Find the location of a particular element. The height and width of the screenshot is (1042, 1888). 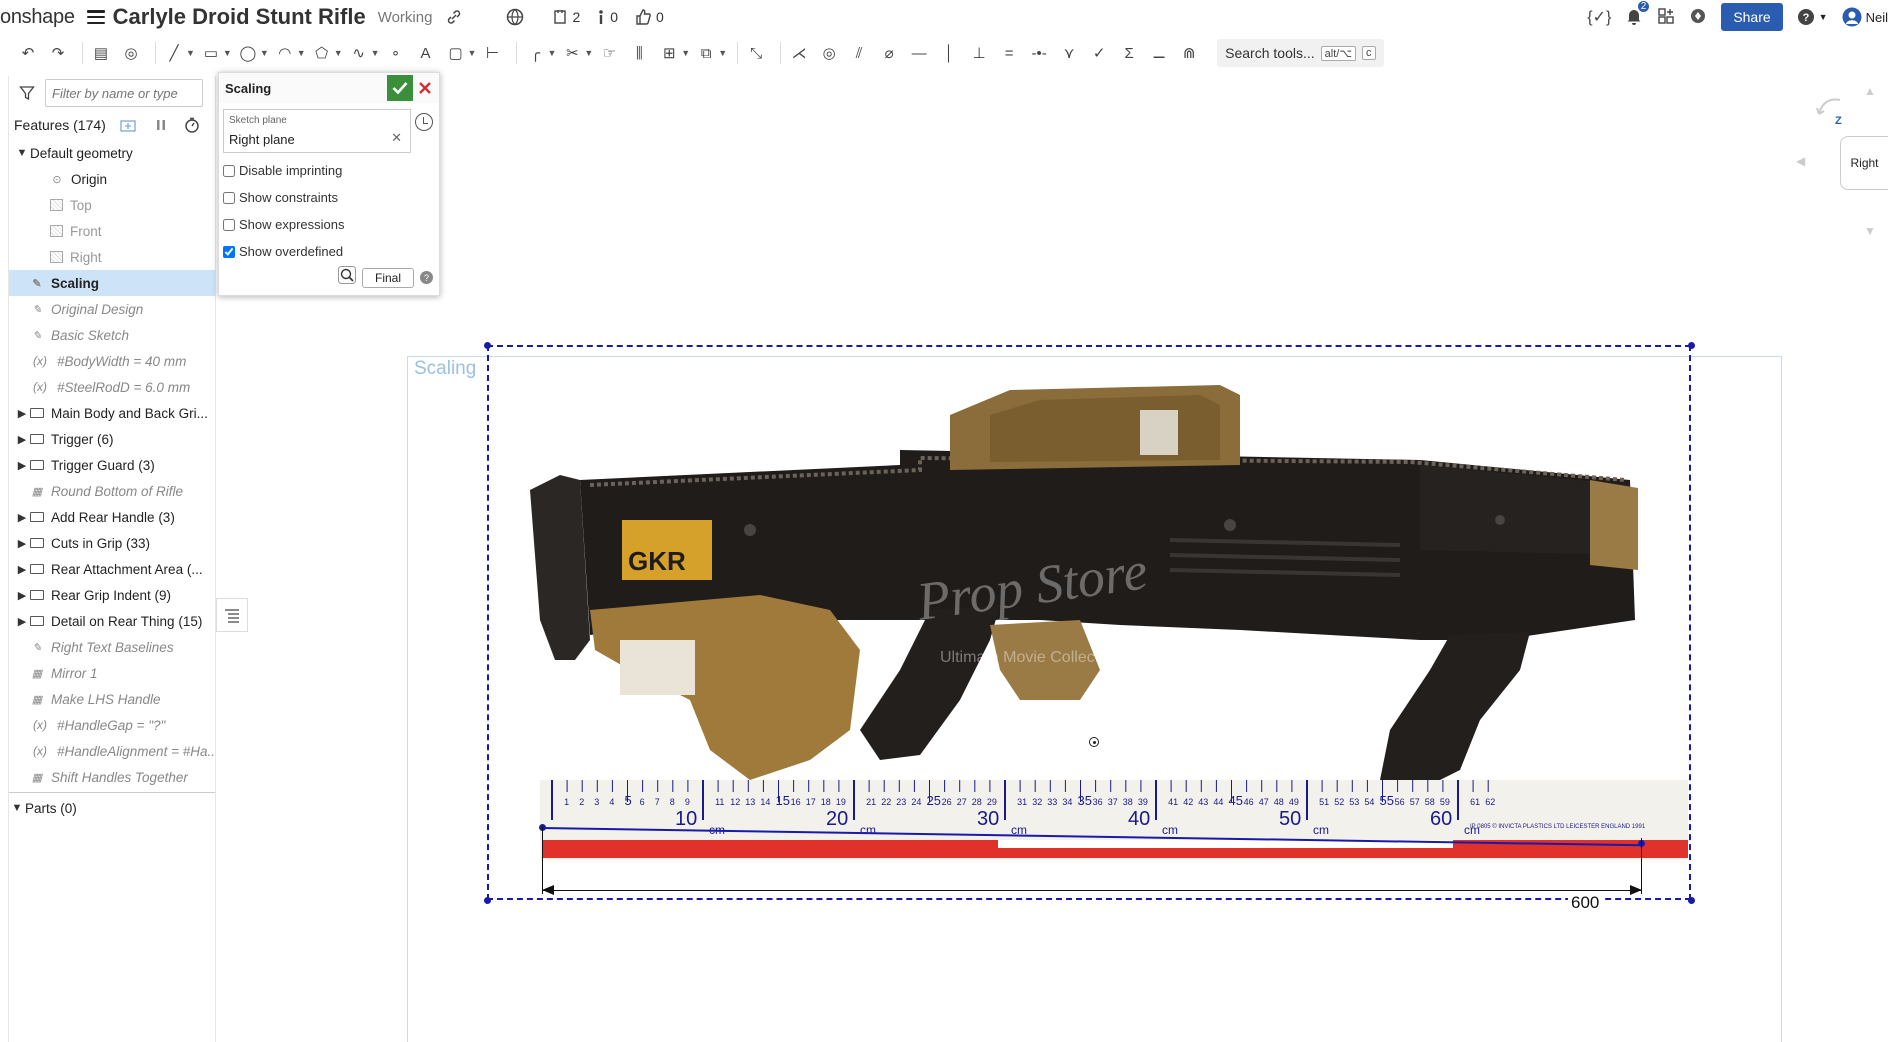

dialog-option: Disable imprinting is located at coordinates (329, 170).